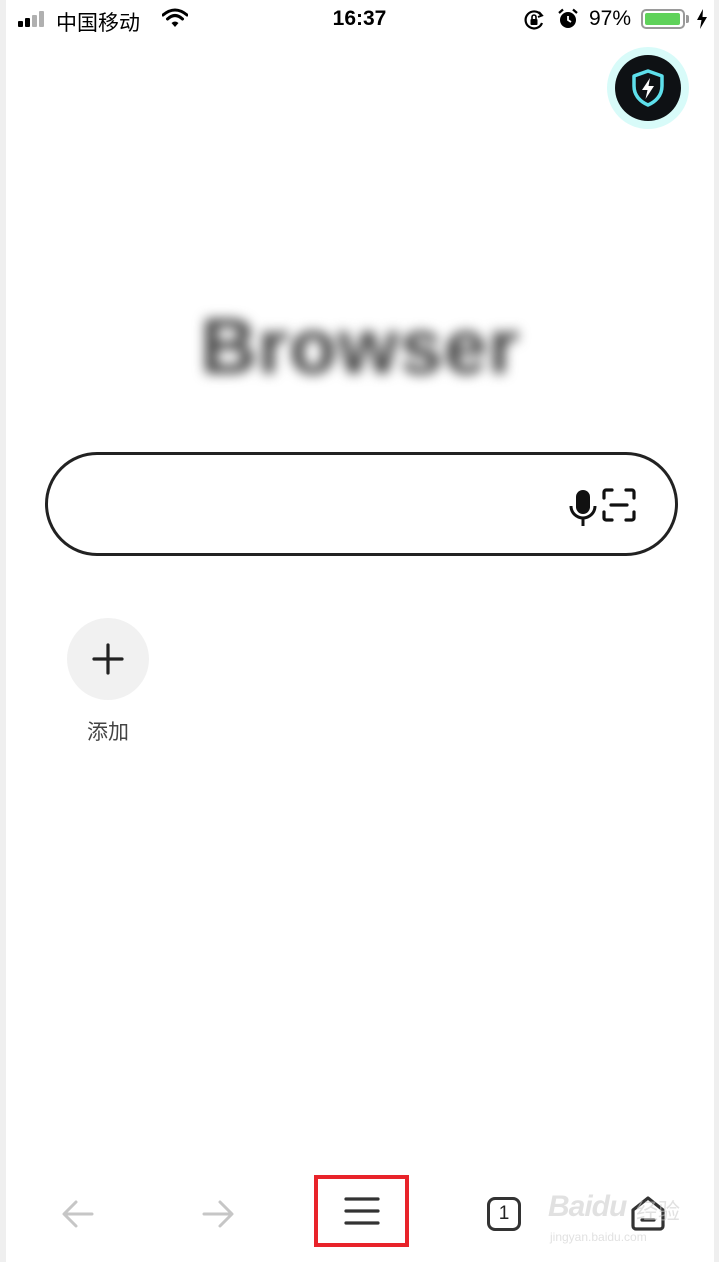  Describe the element at coordinates (568, 21) in the screenshot. I see `alarm-icon` at that location.